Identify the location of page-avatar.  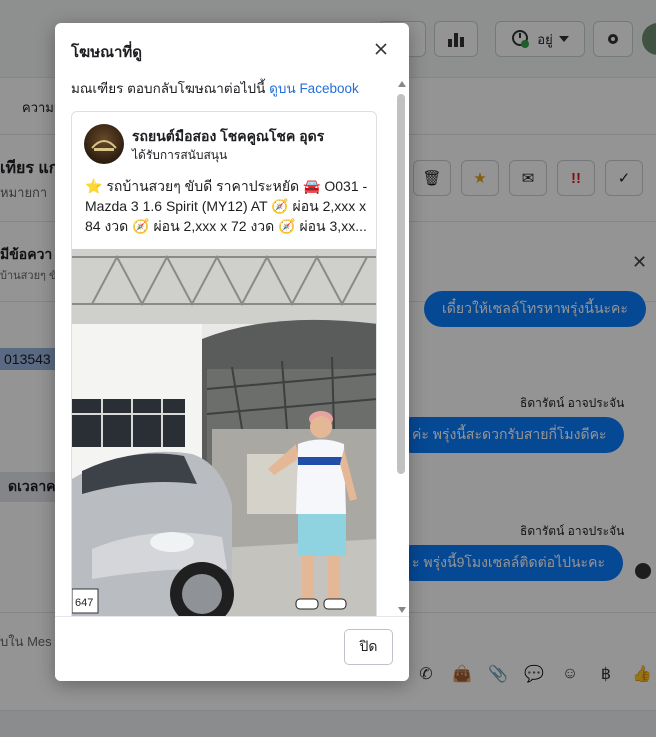
(104, 144).